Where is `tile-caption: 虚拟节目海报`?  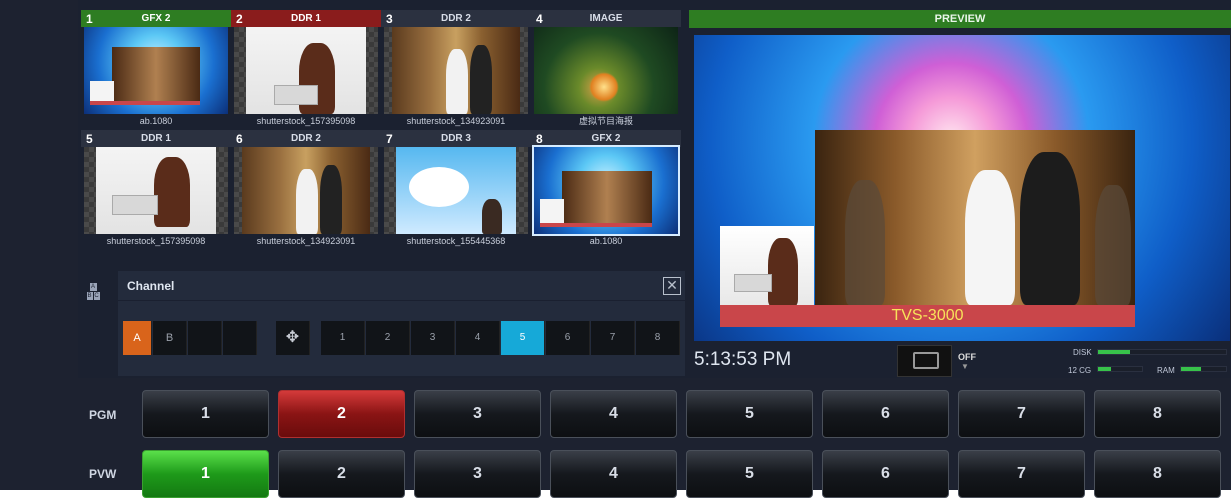 tile-caption: 虚拟节目海报 is located at coordinates (606, 121).